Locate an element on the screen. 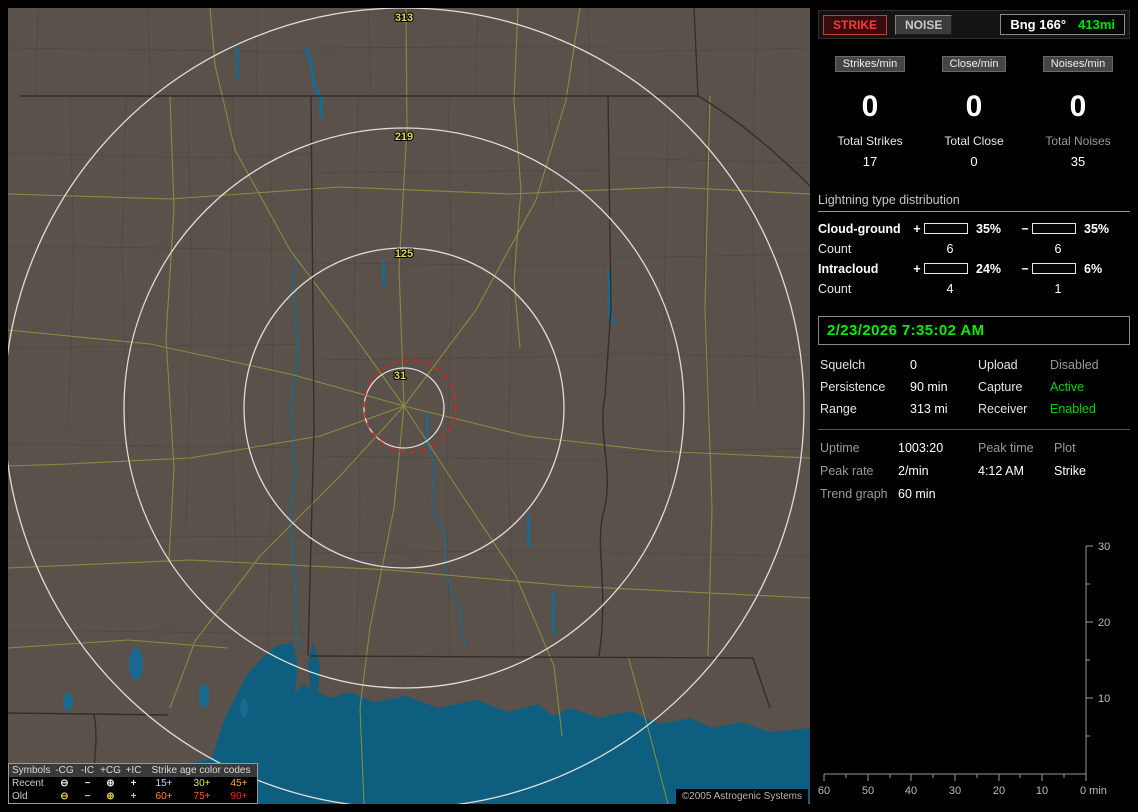  x-tick-0min: 0 min is located at coordinates (1093, 791).